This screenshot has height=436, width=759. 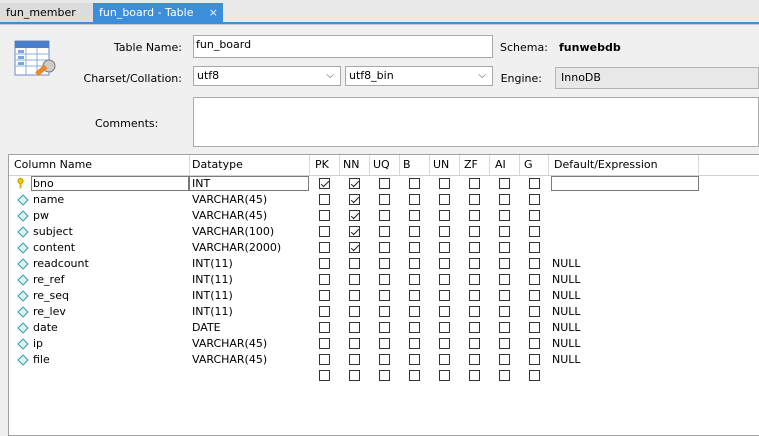 What do you see at coordinates (471, 164) in the screenshot?
I see `header-zf: ZF` at bounding box center [471, 164].